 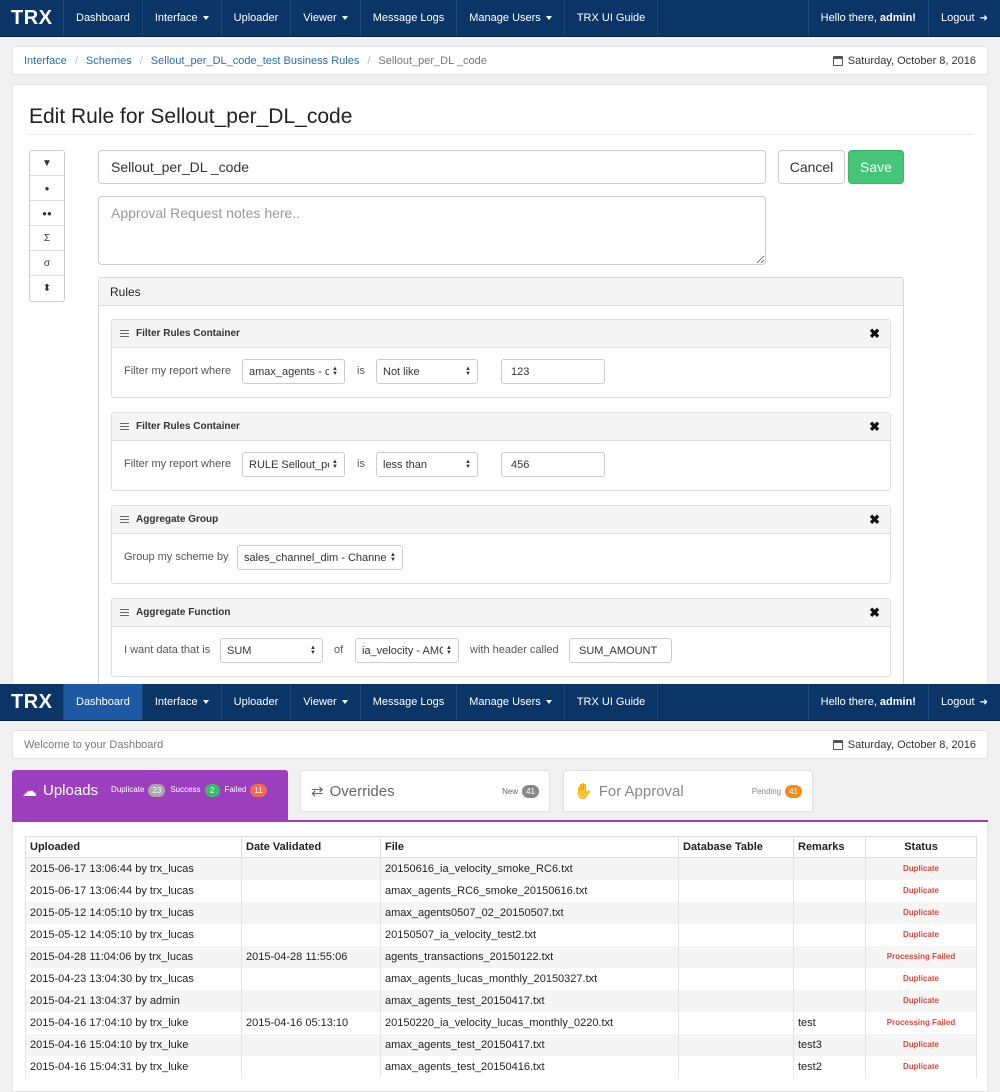 What do you see at coordinates (620, 650) in the screenshot?
I see `header-name-input` at bounding box center [620, 650].